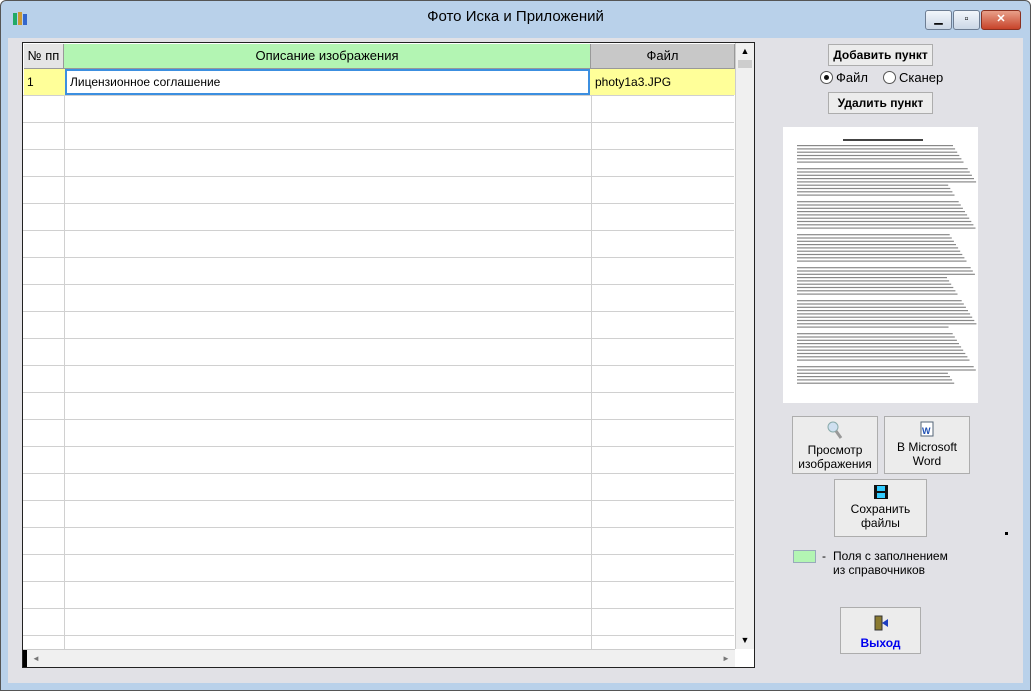 The image size is (1031, 691). Describe the element at coordinates (745, 64) in the screenshot. I see `scroll-thumb` at that location.